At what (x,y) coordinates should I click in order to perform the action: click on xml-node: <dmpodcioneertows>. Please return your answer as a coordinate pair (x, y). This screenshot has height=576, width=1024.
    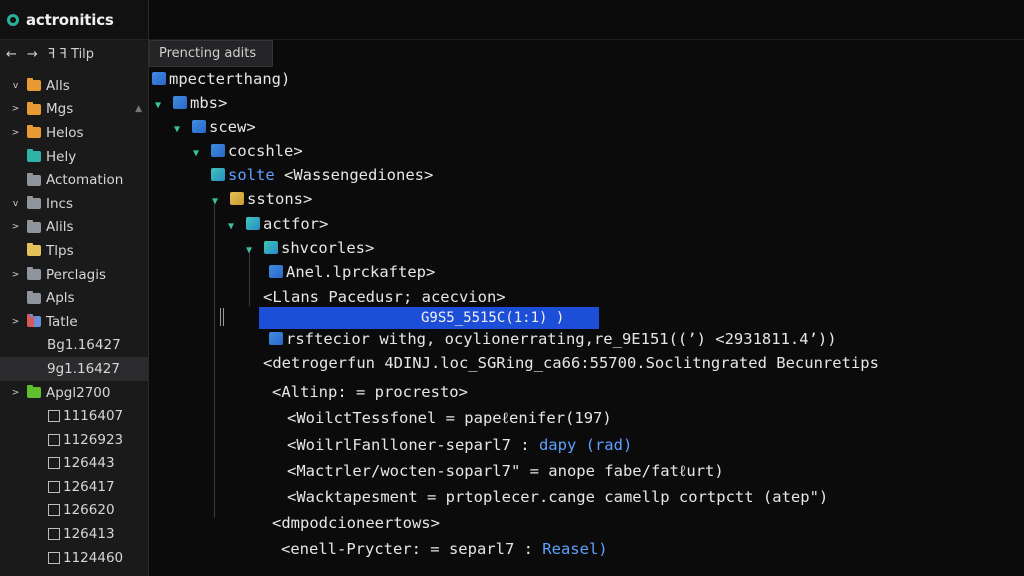
    Looking at the image, I should click on (356, 523).